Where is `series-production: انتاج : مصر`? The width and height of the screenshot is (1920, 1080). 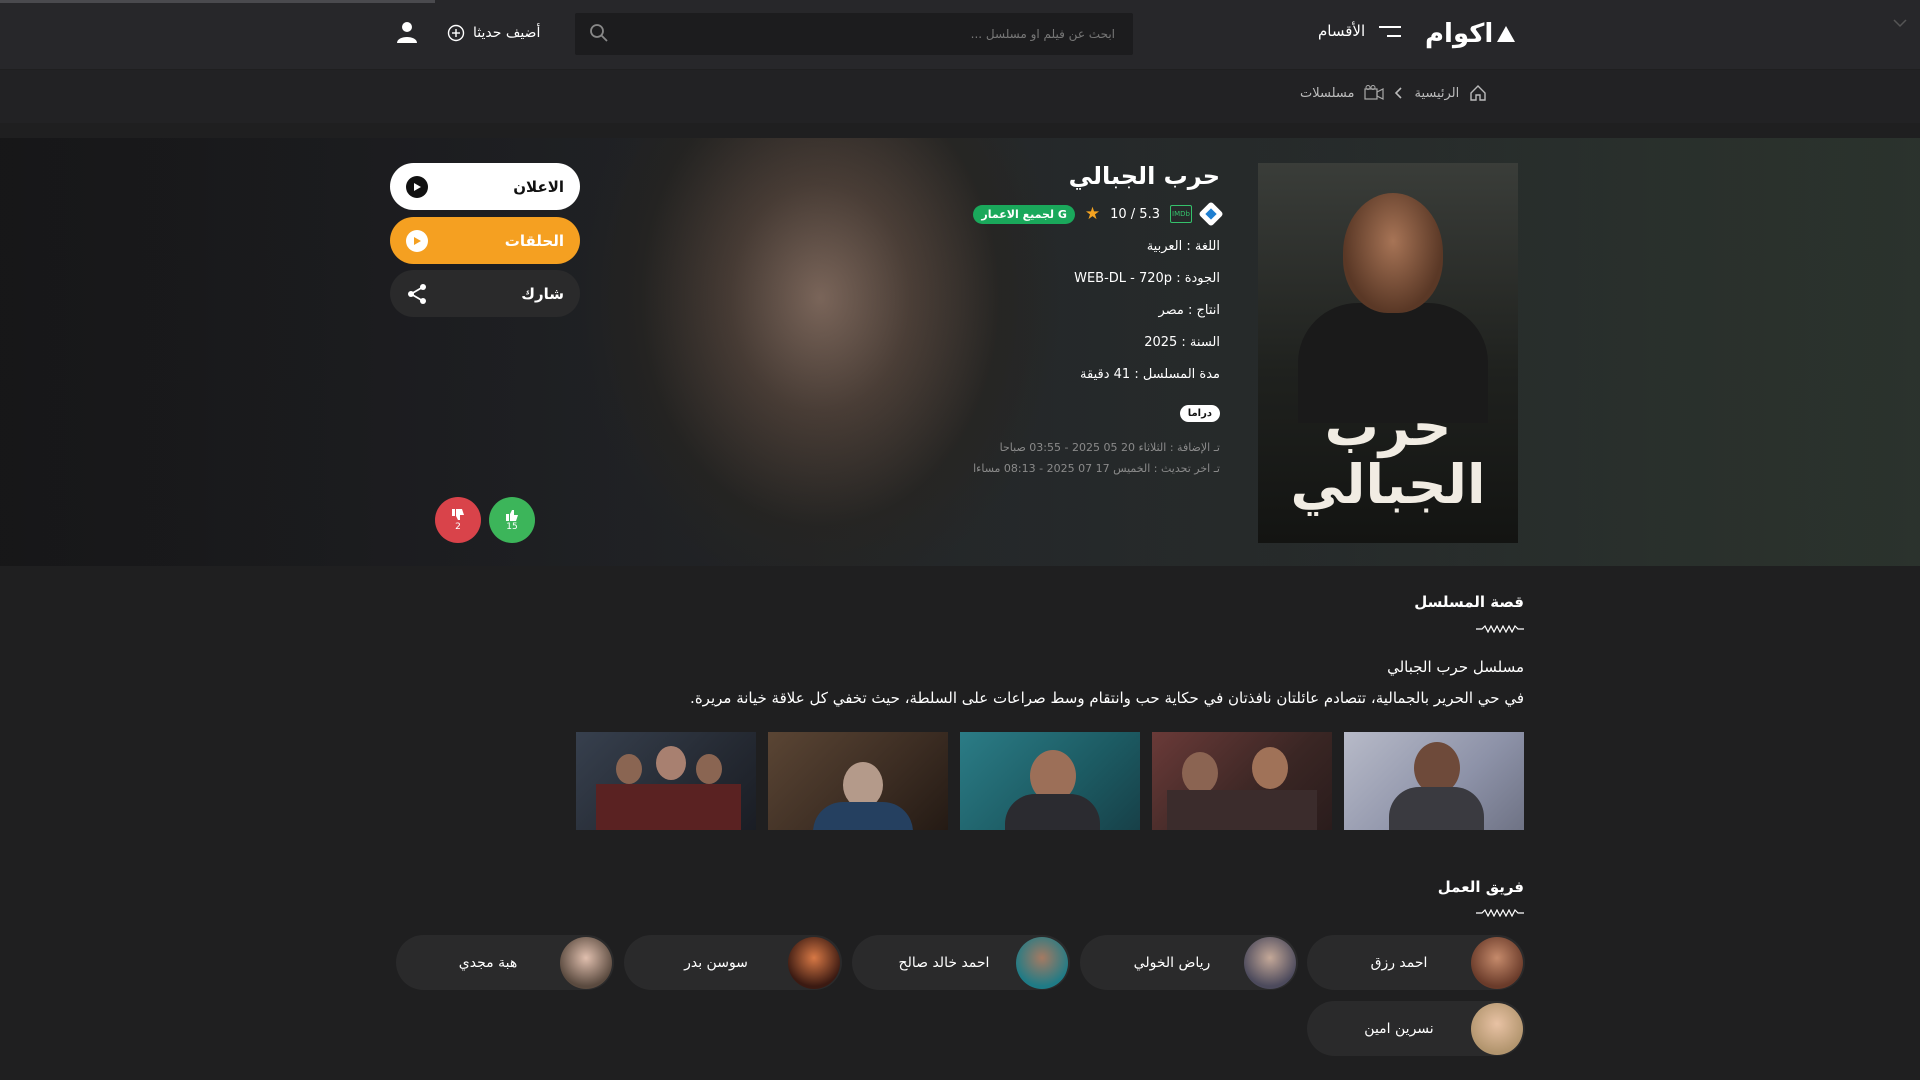 series-production: انتاج : مصر is located at coordinates (1189, 310).